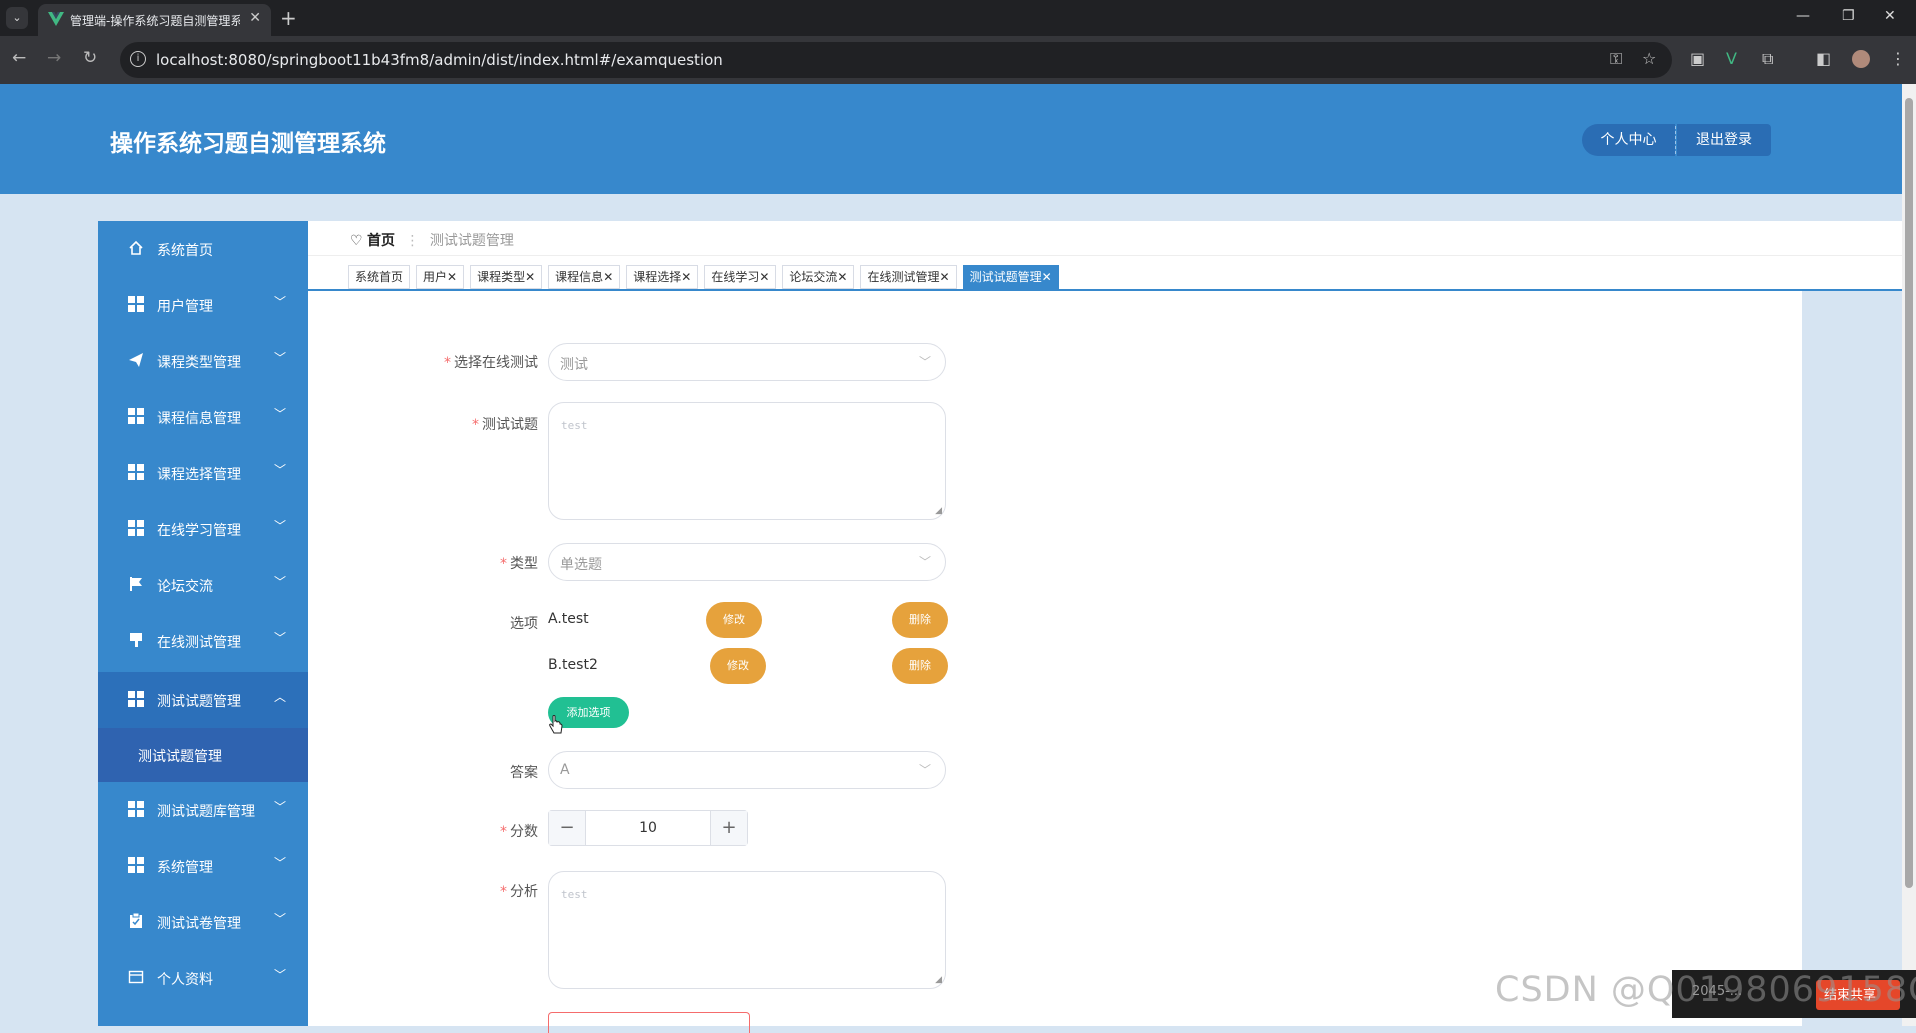  I want to click on sidebar-item-online-test: 在线测试管理 ﹀, so click(203, 641).